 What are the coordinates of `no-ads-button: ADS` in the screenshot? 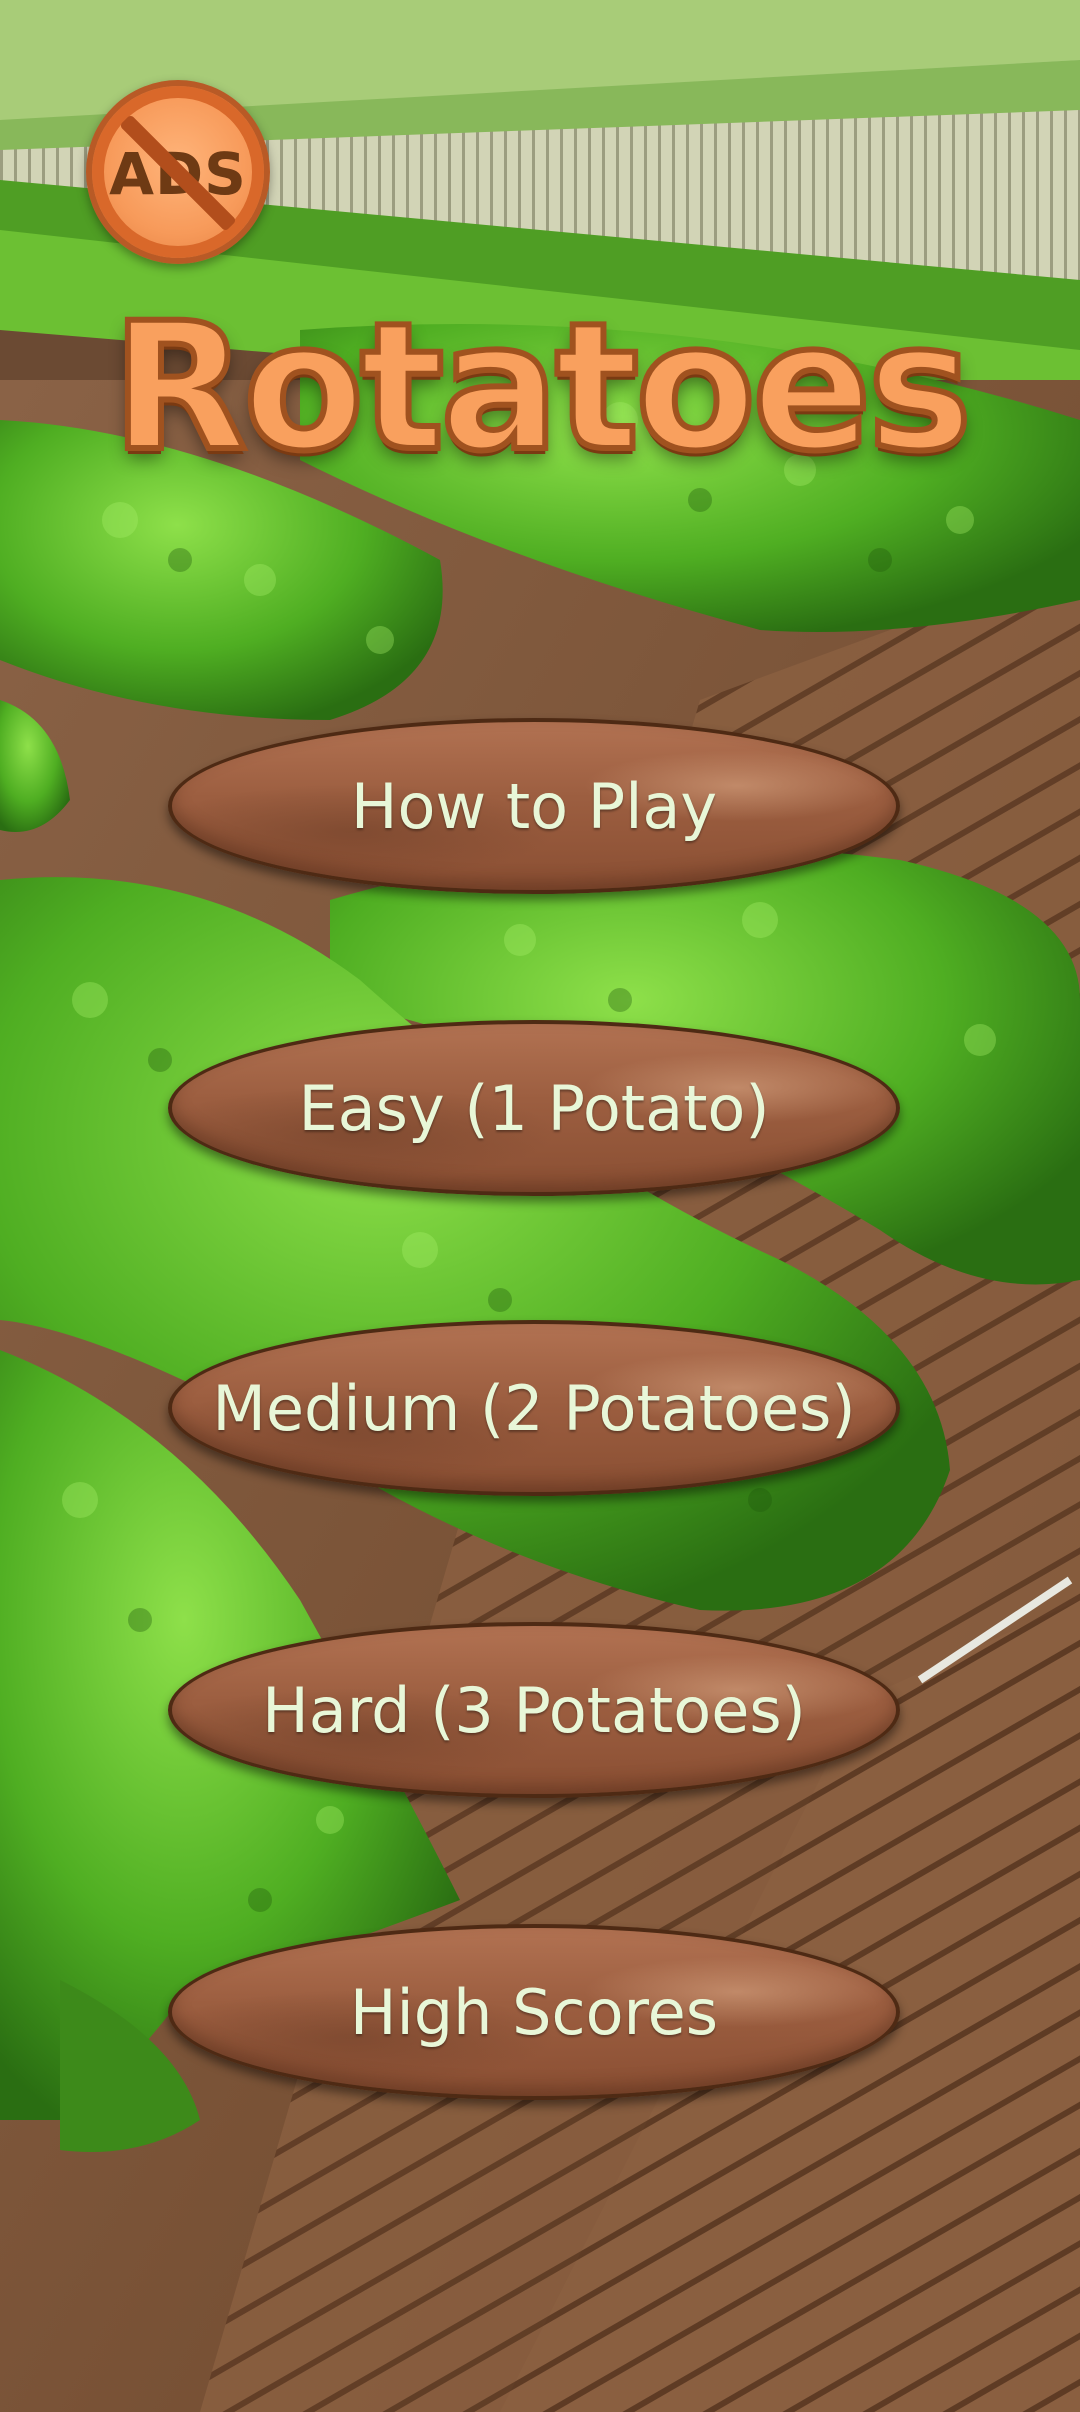 It's located at (178, 172).